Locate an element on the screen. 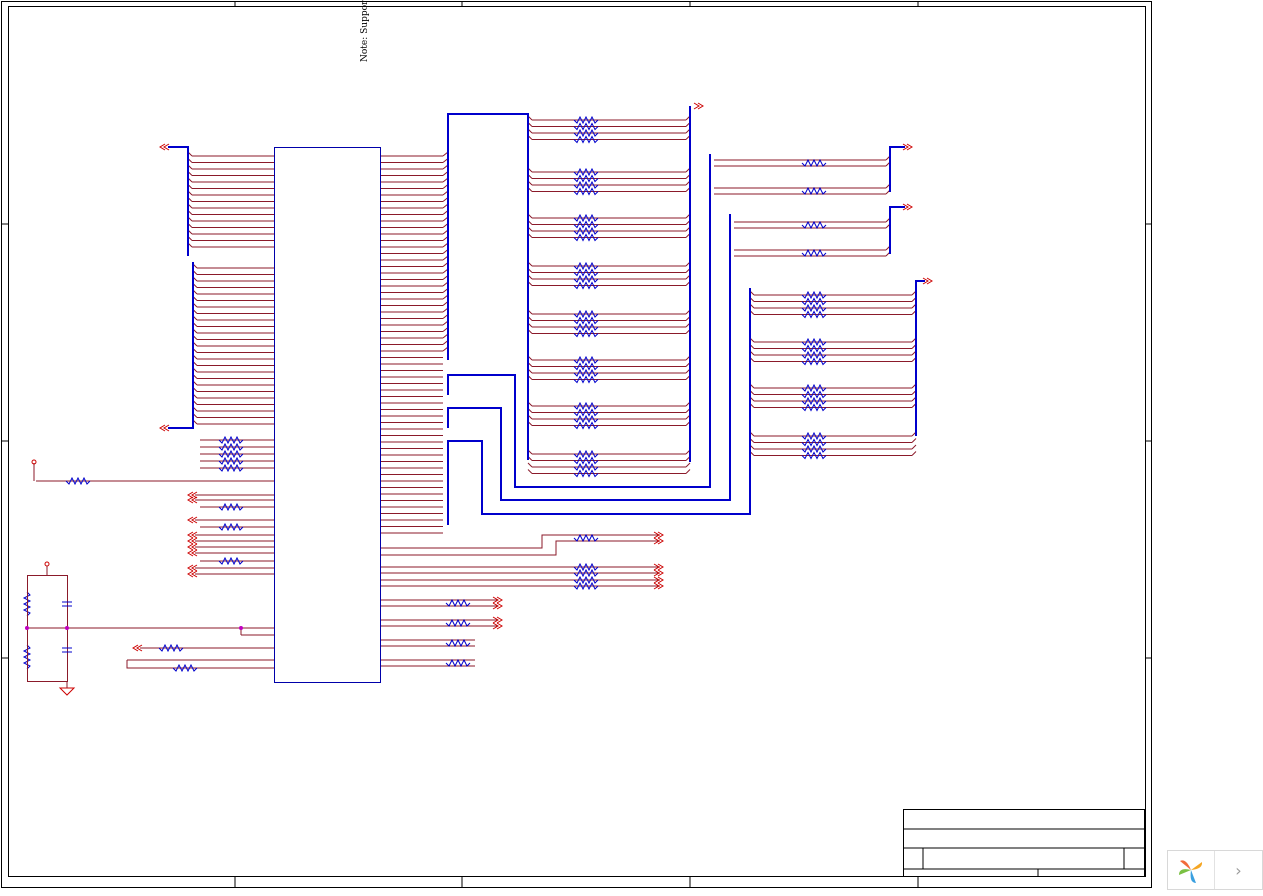 The height and width of the screenshot is (896, 1263). port-arrow is located at coordinates (696, 106).